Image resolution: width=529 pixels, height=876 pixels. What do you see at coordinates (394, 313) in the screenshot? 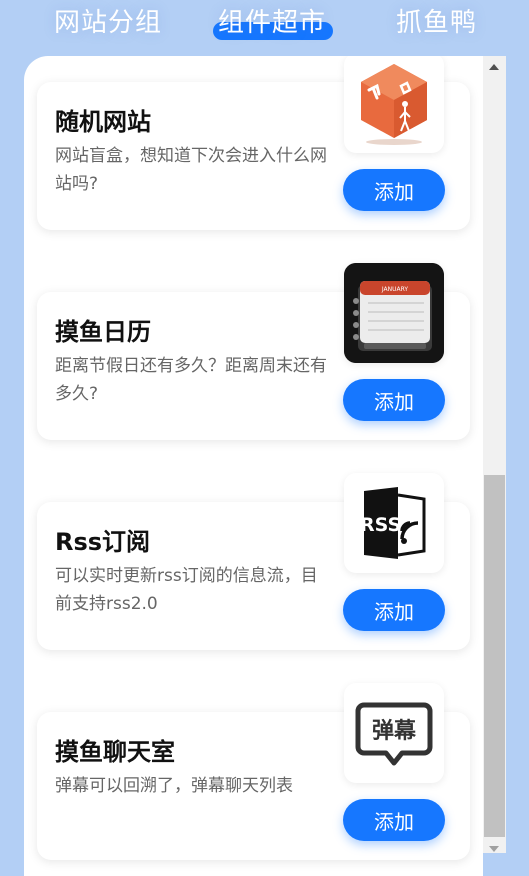
I see `calendar-icon: JANUARY` at bounding box center [394, 313].